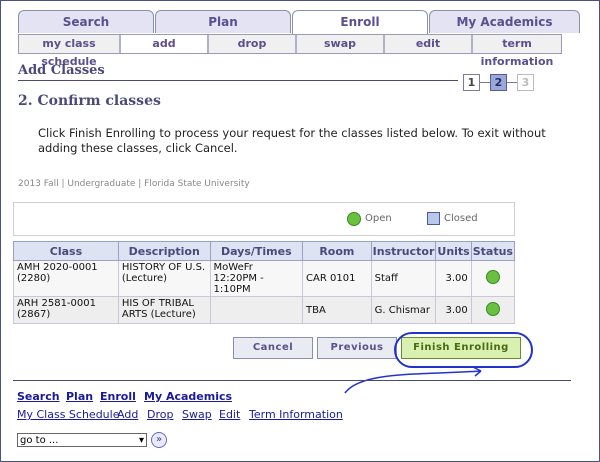  Describe the element at coordinates (292, 380) in the screenshot. I see `footer-divider` at that location.